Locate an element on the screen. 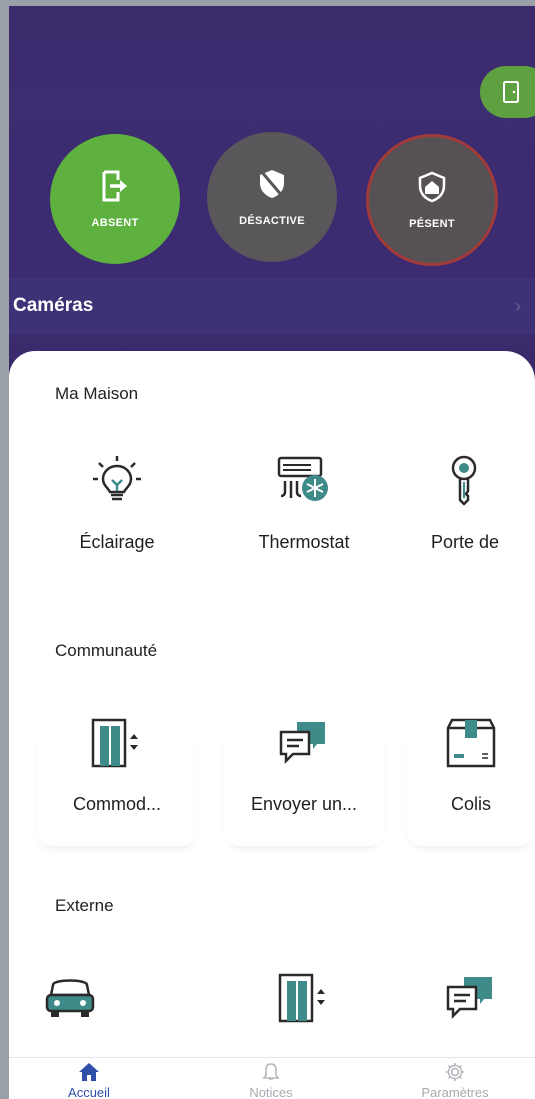 The width and height of the screenshot is (535, 1099). tile-label: Porte de is located at coordinates (465, 542).